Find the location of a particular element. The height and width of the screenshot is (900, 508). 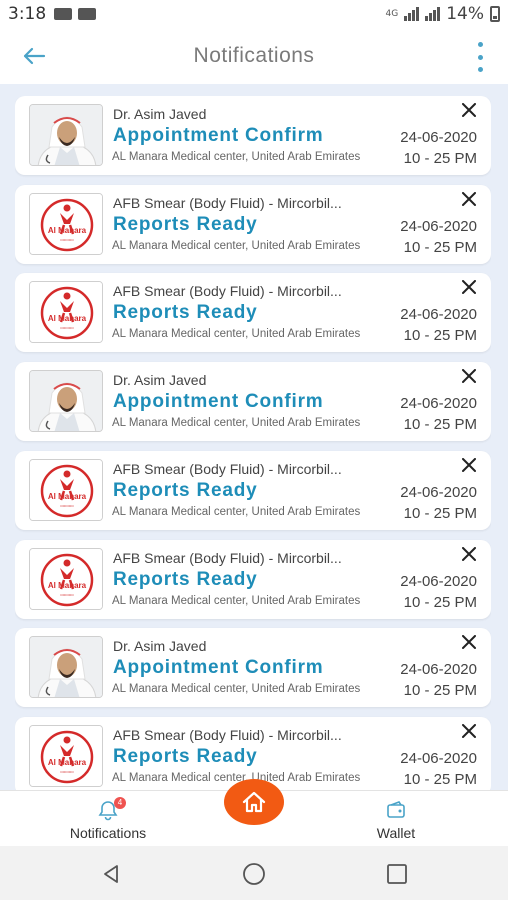

status-notification-icons is located at coordinates (75, 14).